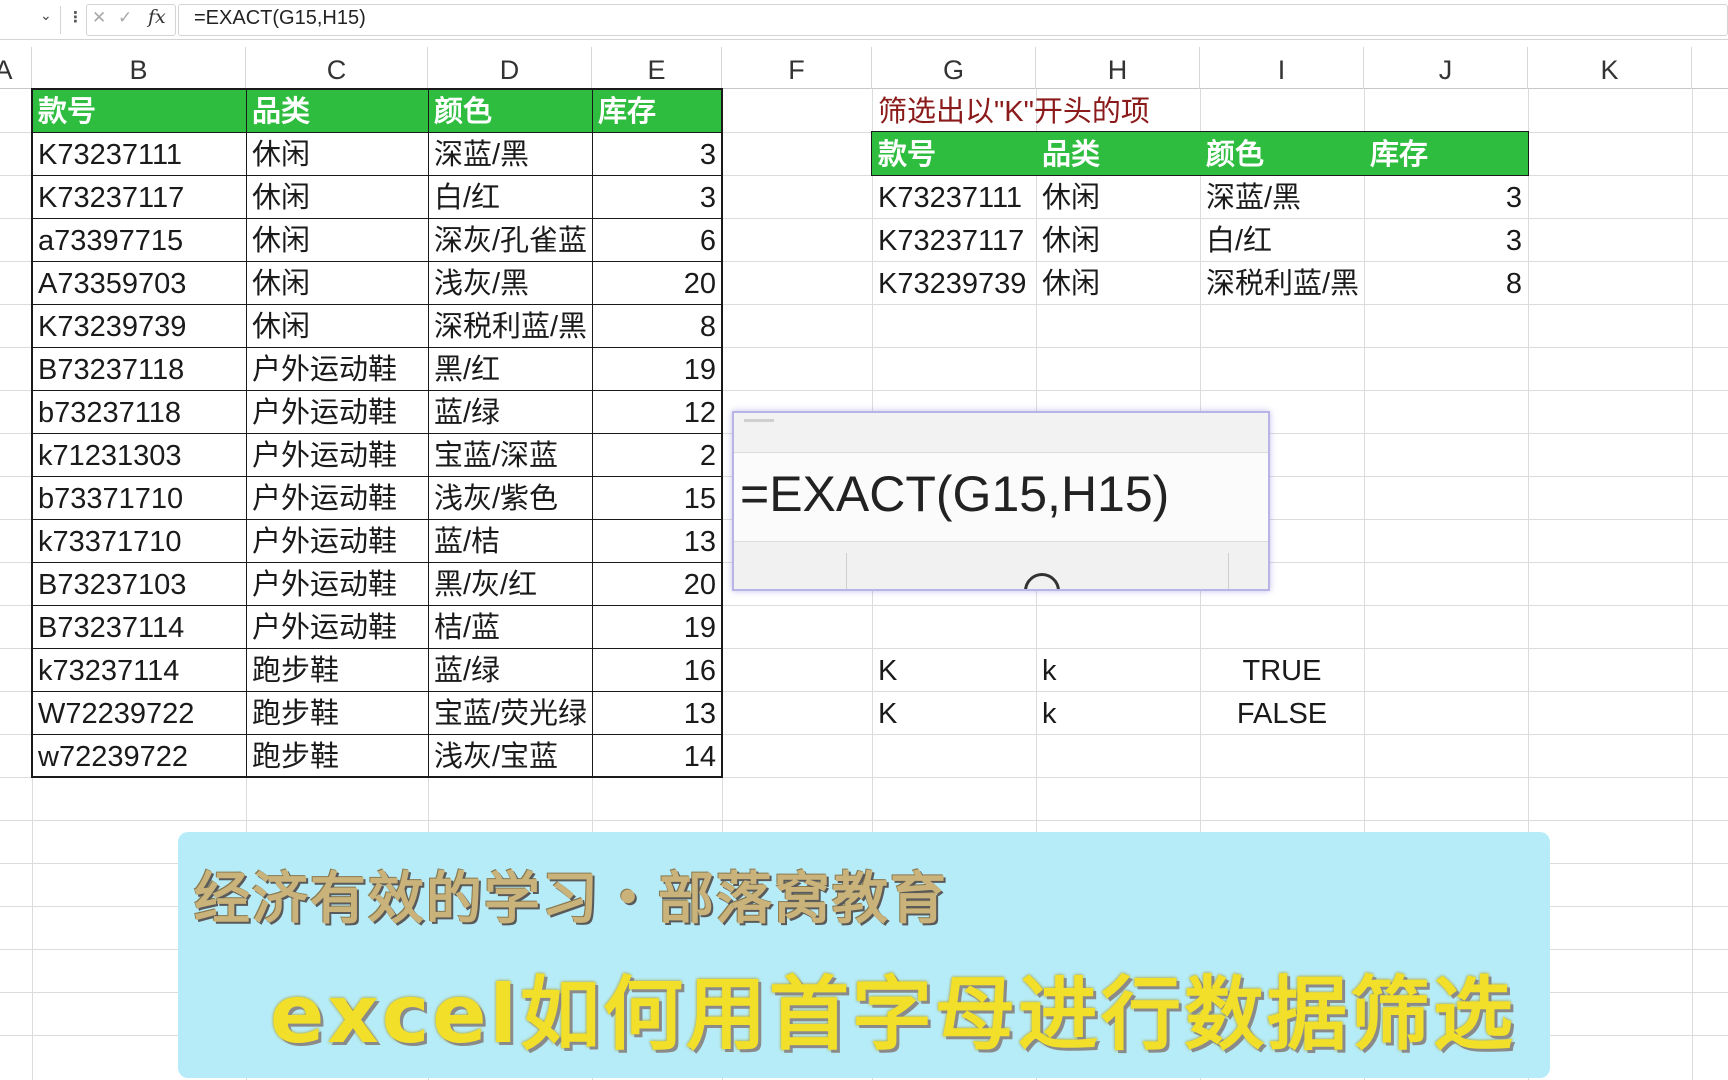 Image resolution: width=1728 pixels, height=1080 pixels. I want to click on insert-function-icon: fx, so click(157, 17).